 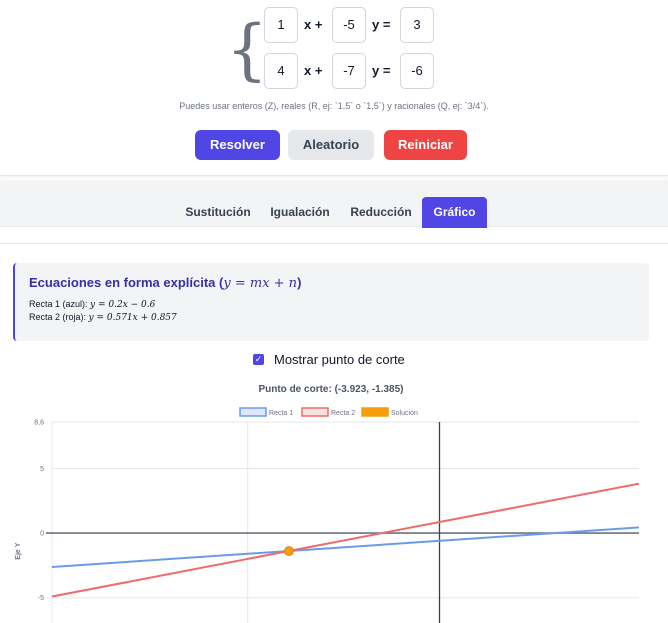 What do you see at coordinates (349, 71) in the screenshot?
I see `row2-coef-y-input: -7` at bounding box center [349, 71].